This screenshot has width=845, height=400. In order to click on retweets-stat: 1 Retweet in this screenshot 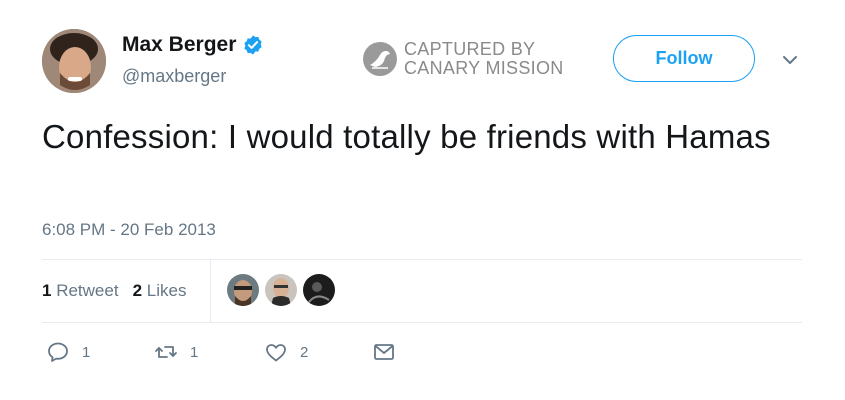, I will do `click(80, 291)`.